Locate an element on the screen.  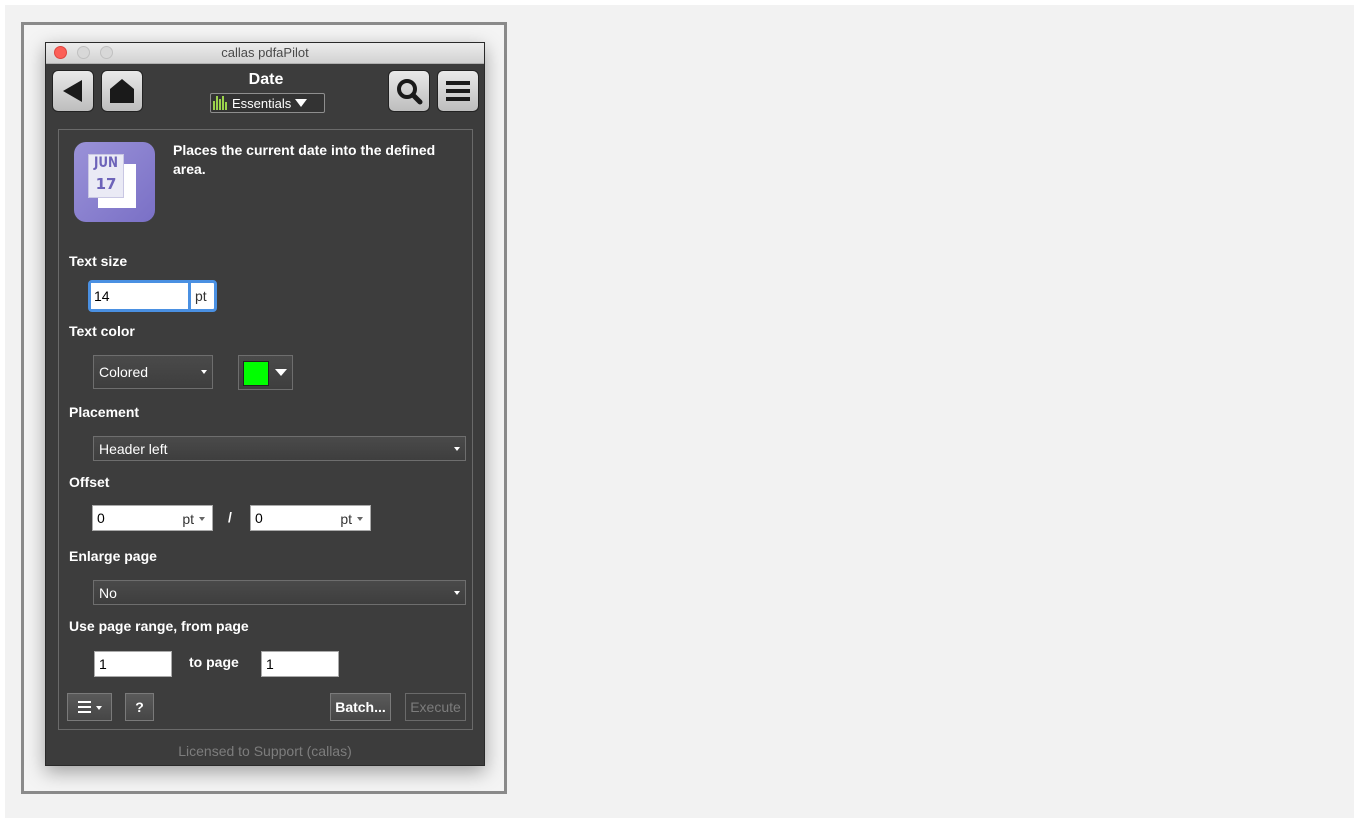
back-button is located at coordinates (73, 91).